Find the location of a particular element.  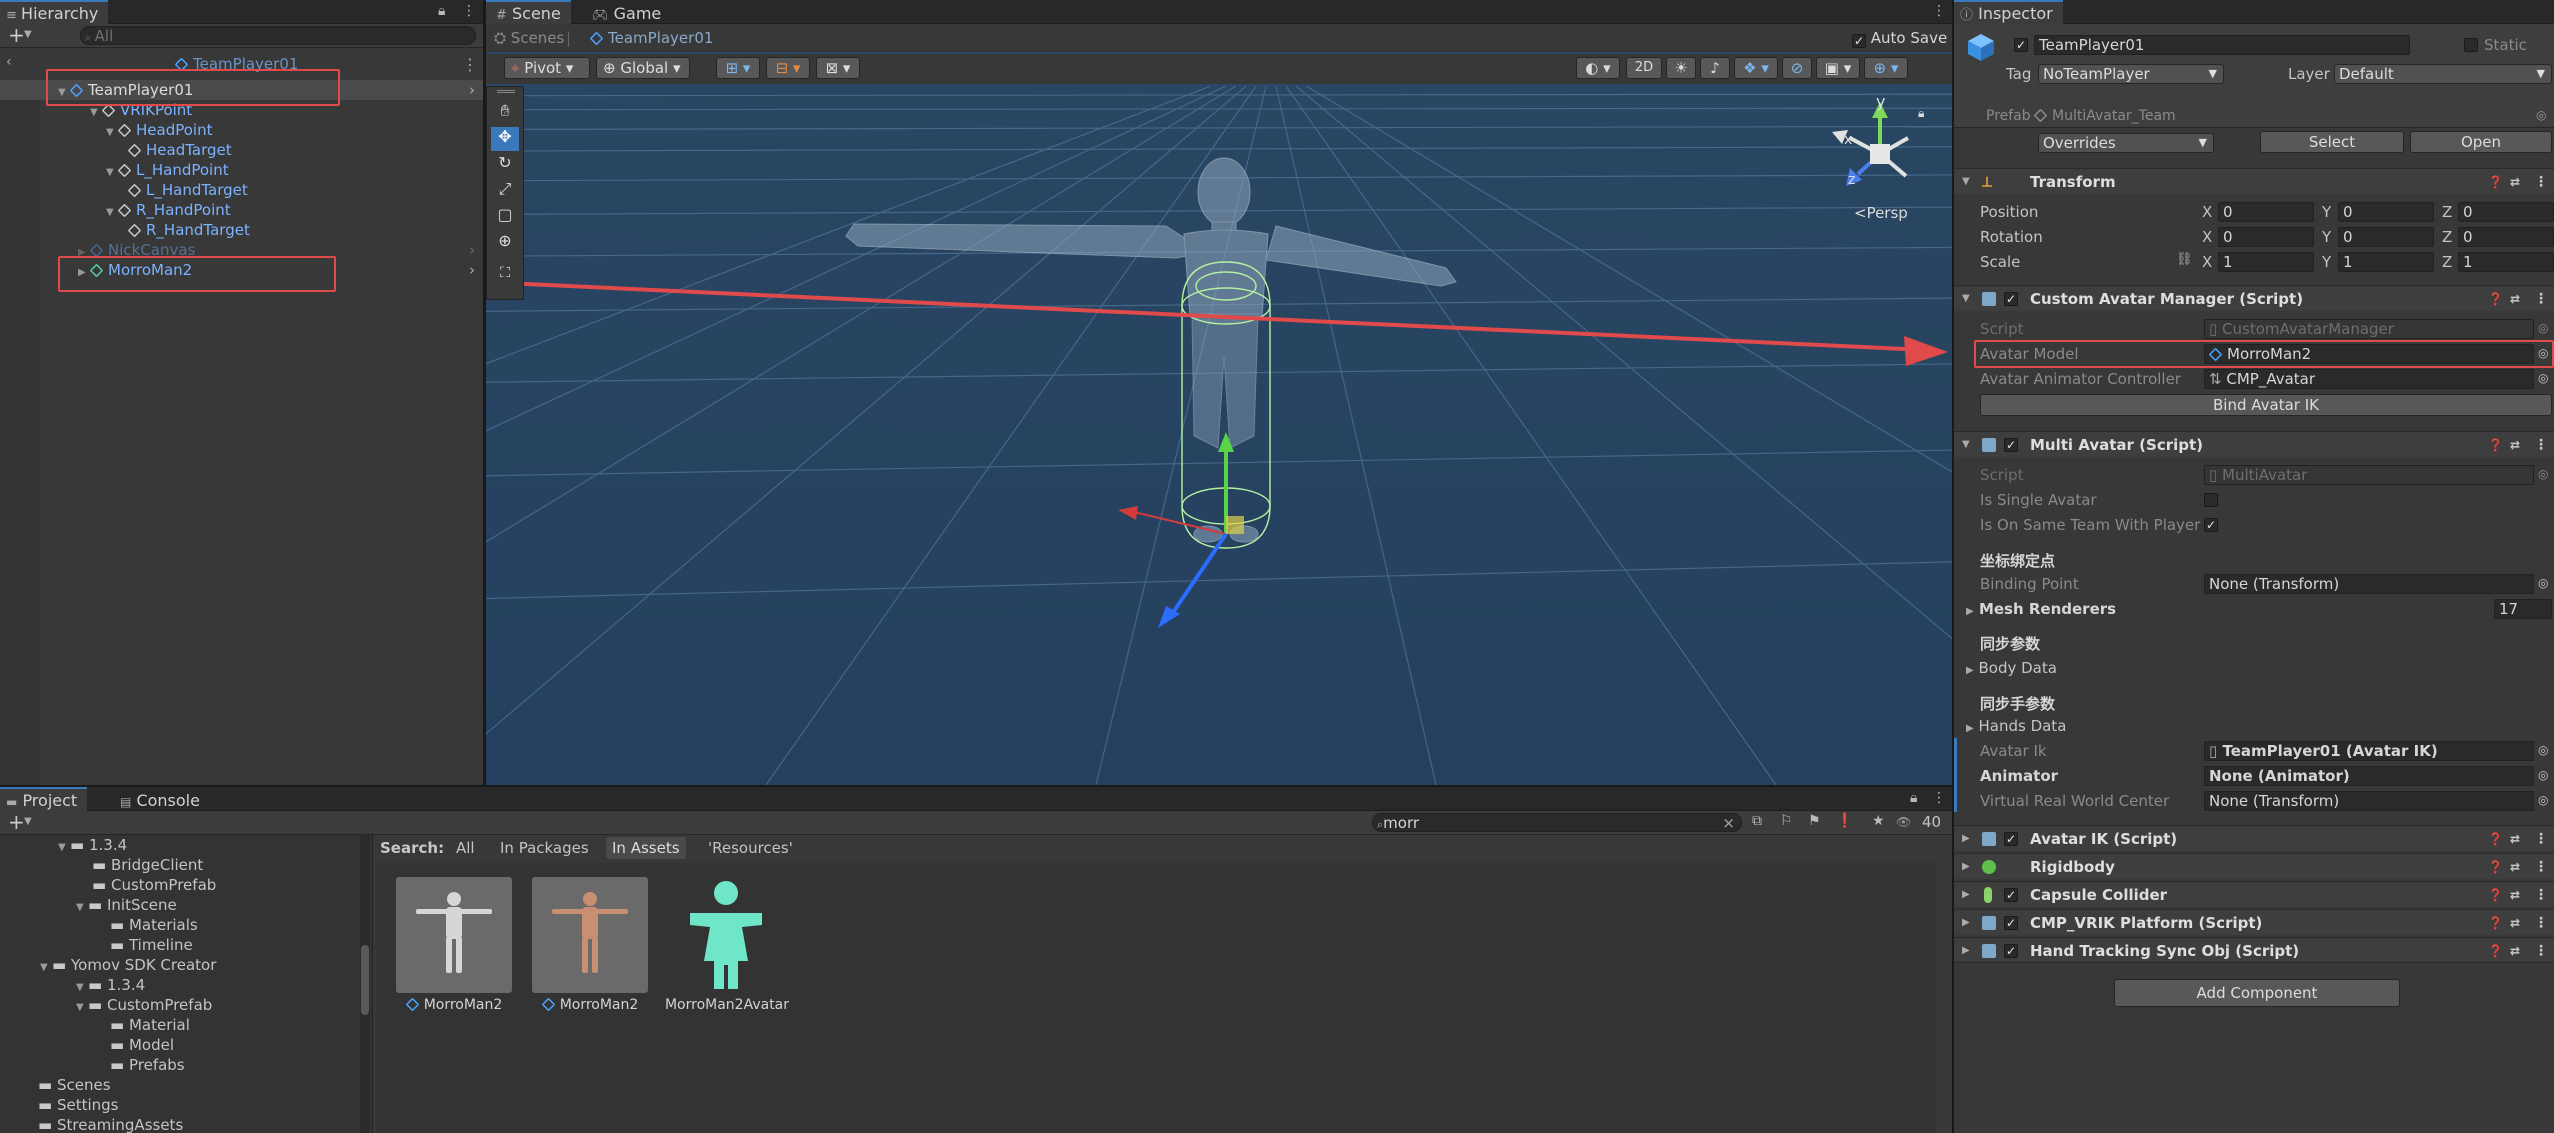

search-by-type-icon: ⧉ is located at coordinates (1757, 821).